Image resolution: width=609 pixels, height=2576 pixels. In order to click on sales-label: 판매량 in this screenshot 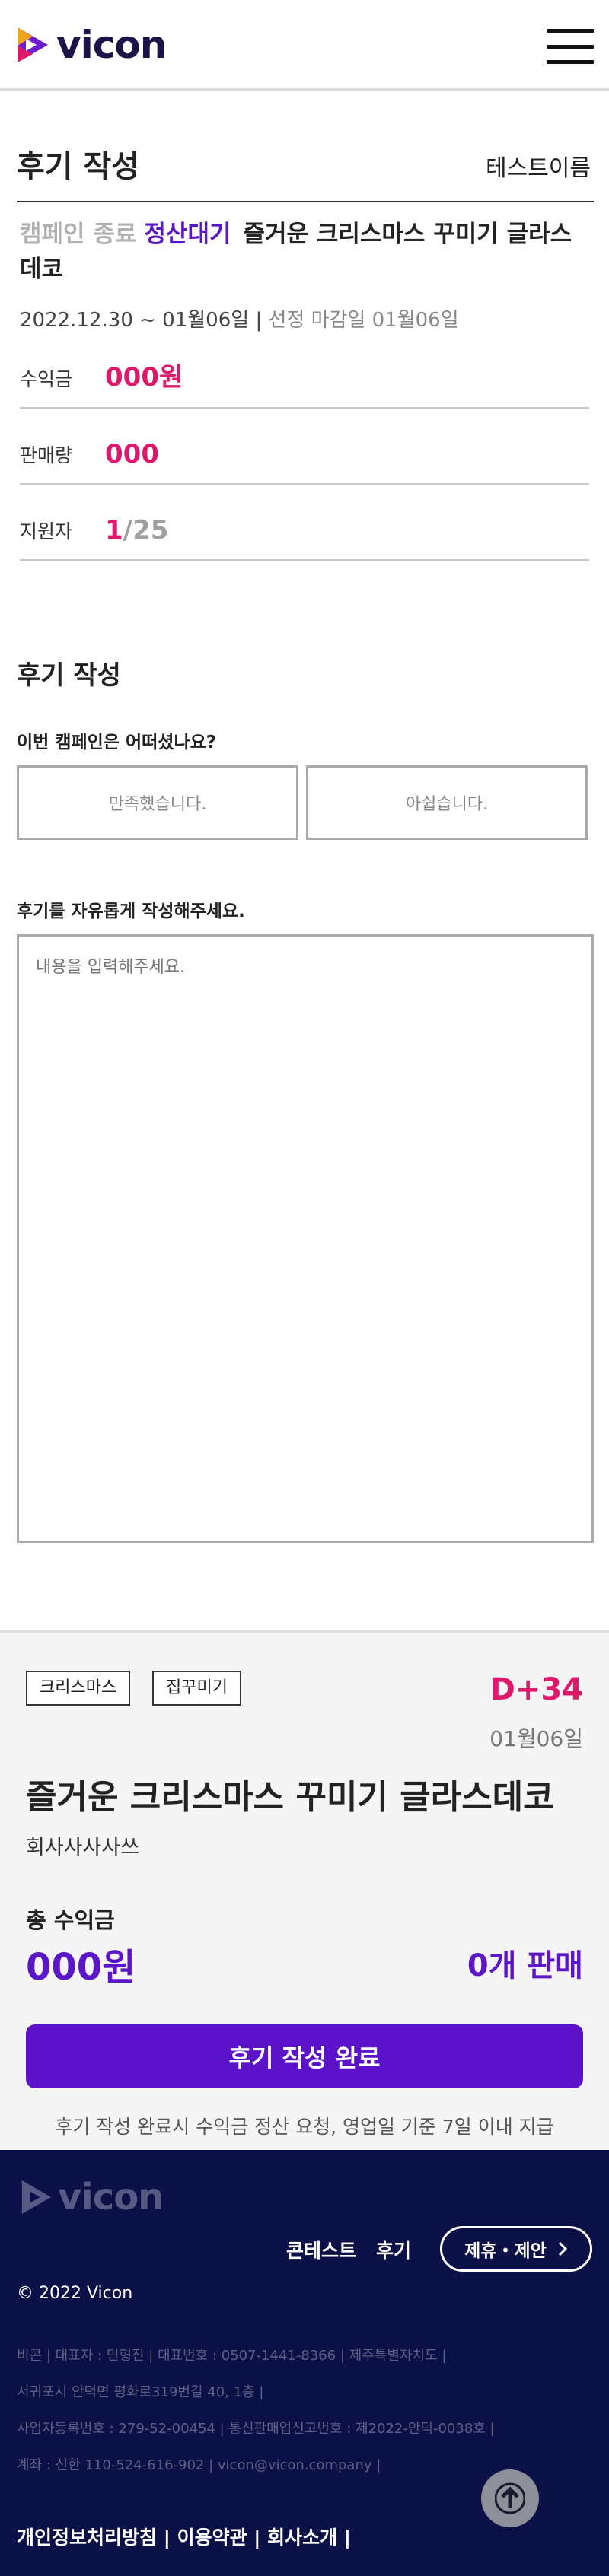, I will do `click(46, 455)`.